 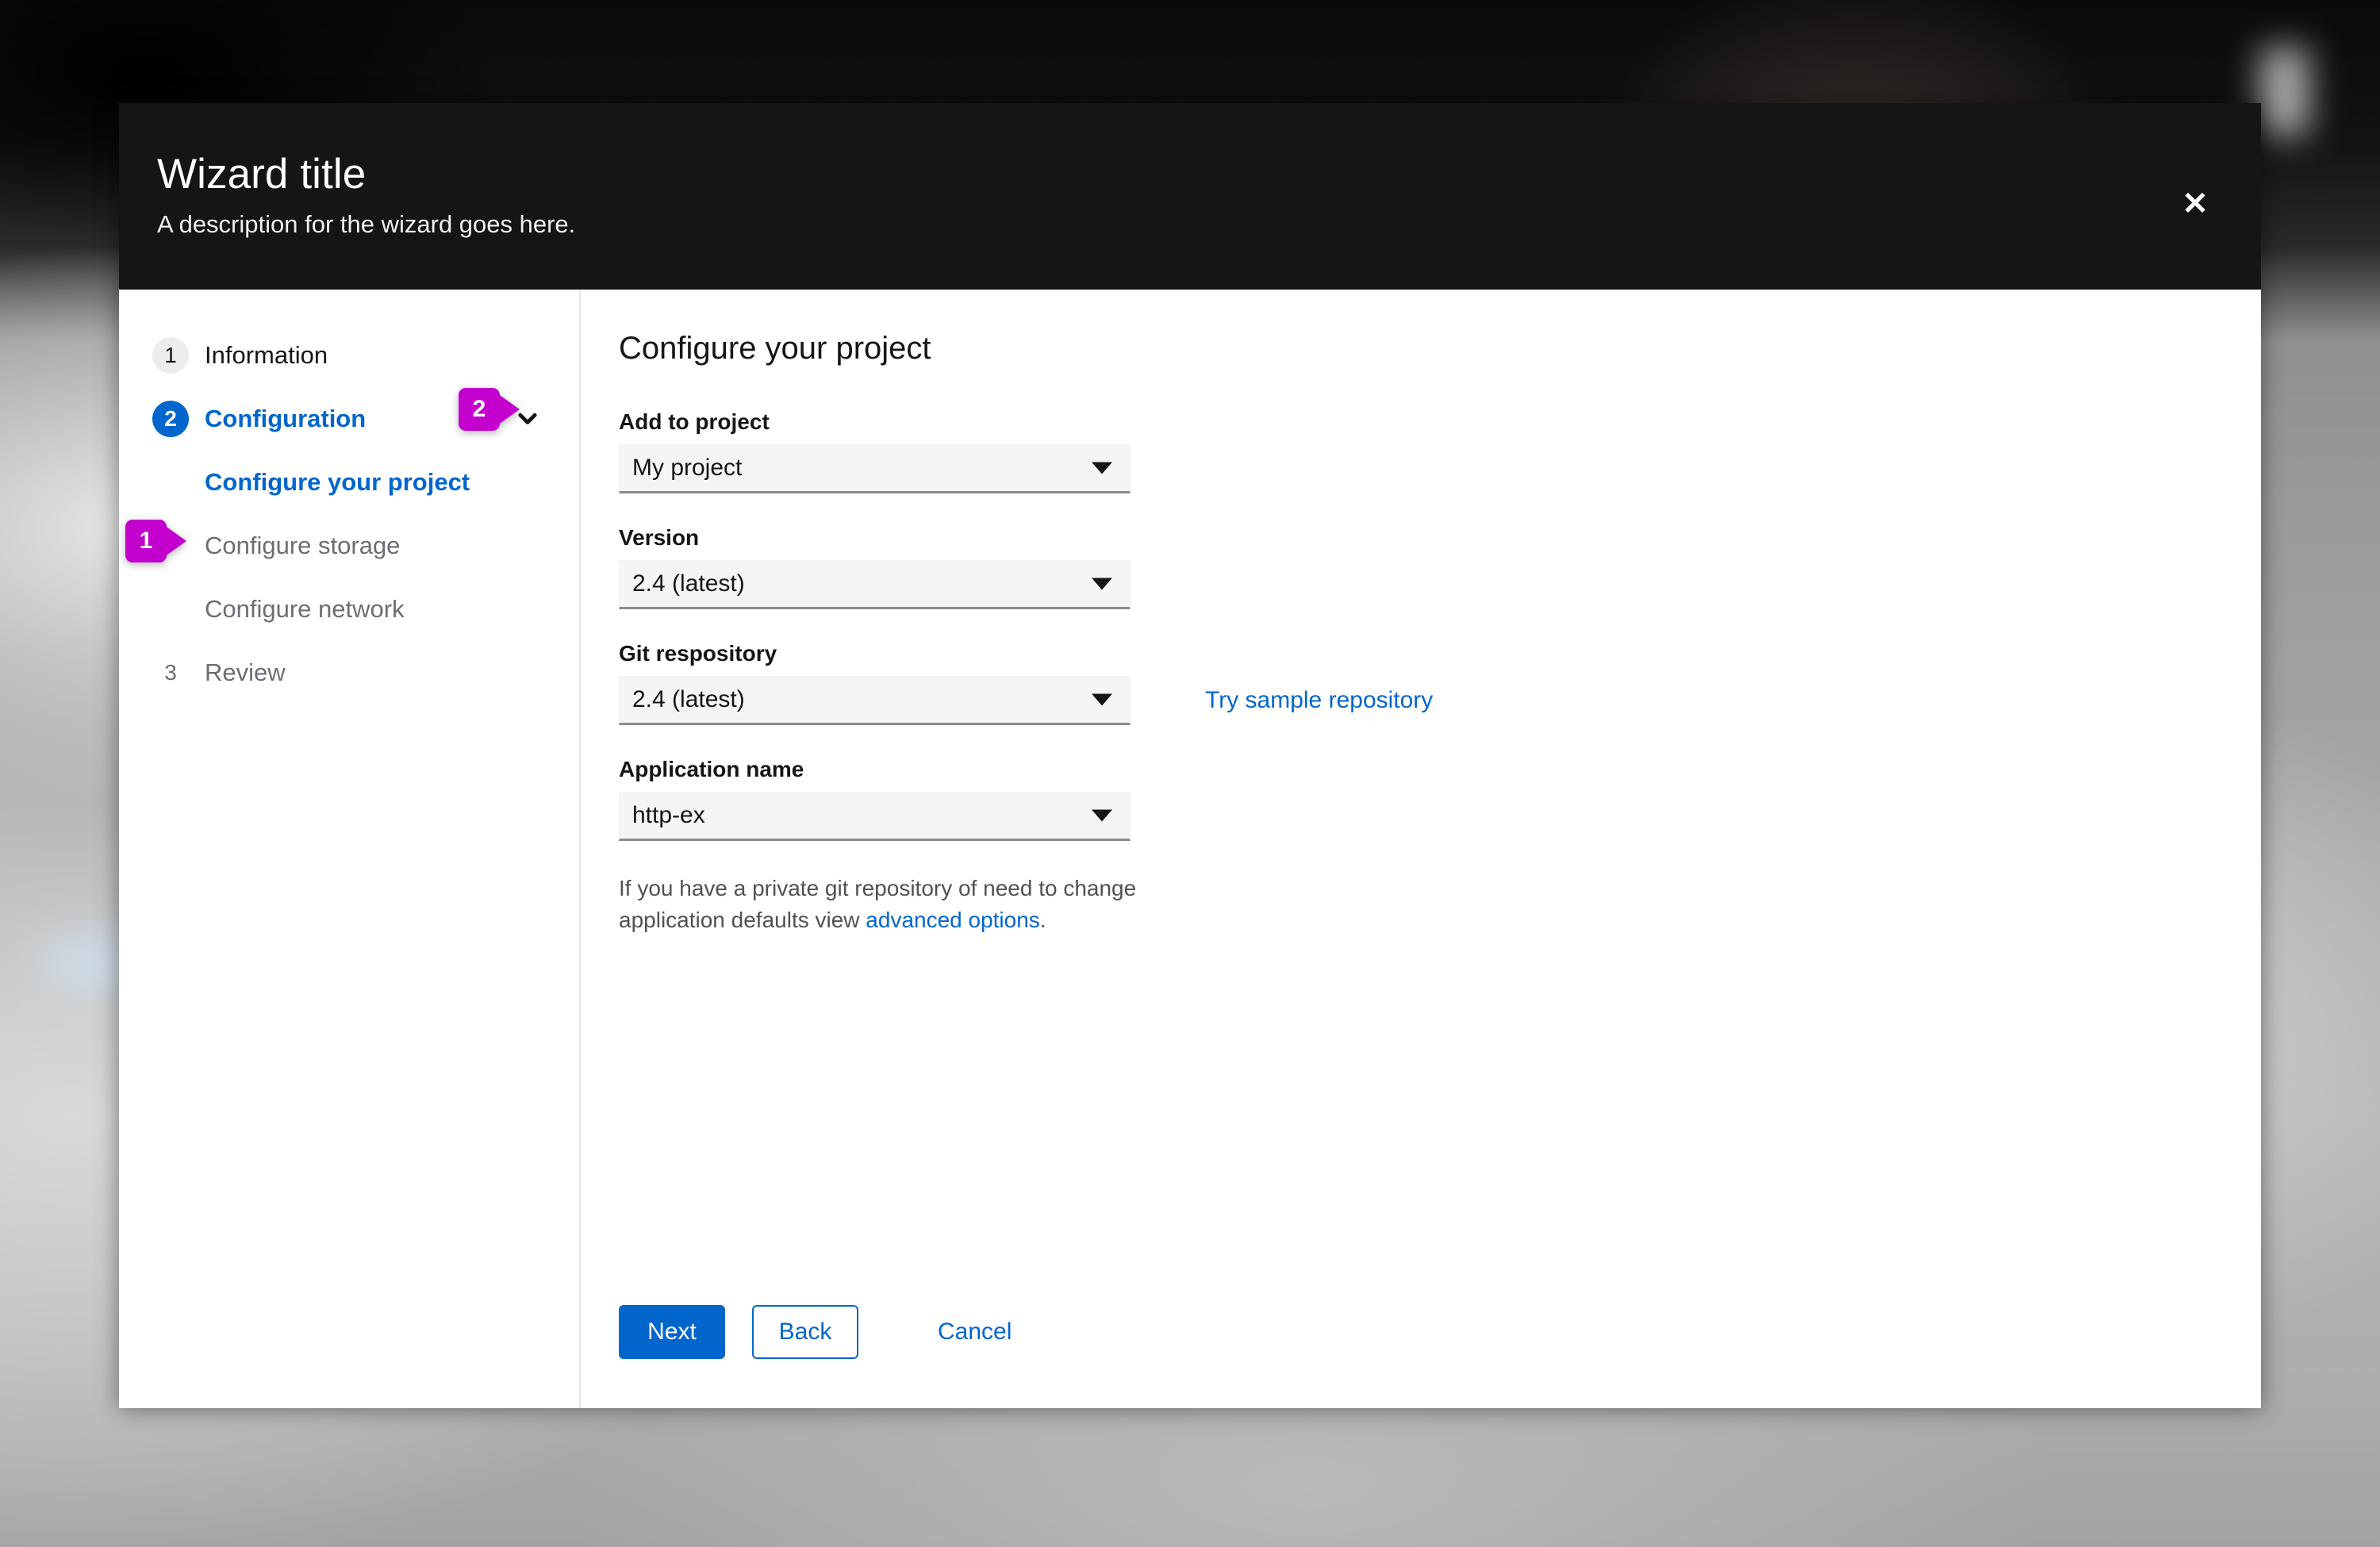 I want to click on field-label: Git respository, so click(x=698, y=653).